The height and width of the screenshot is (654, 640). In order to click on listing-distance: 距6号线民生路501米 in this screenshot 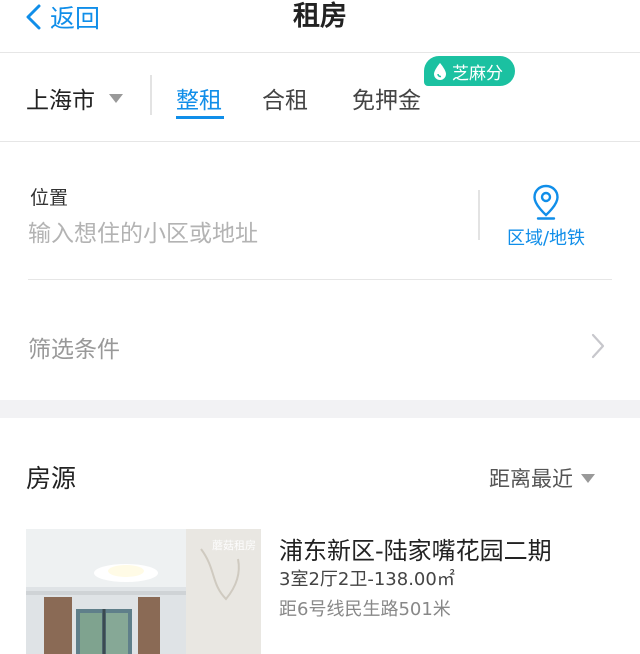, I will do `click(365, 609)`.